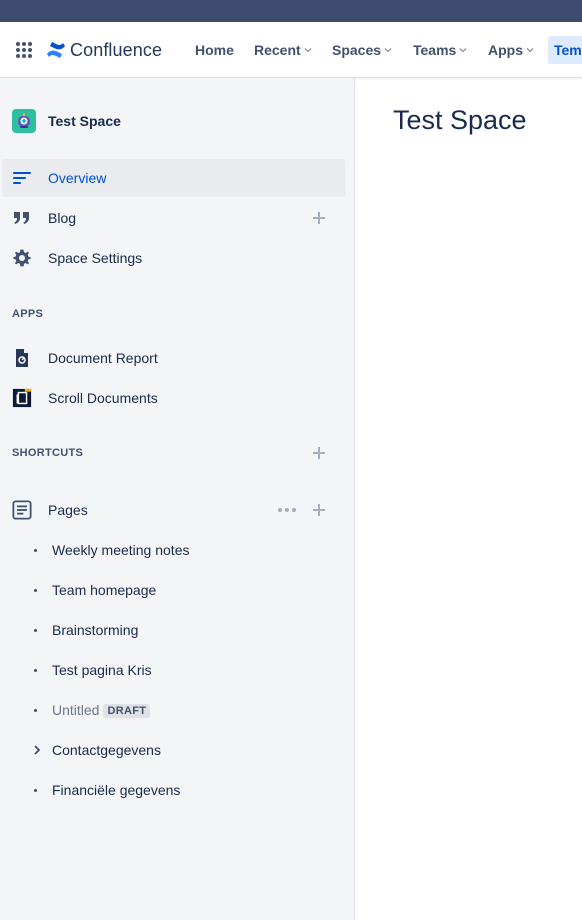  What do you see at coordinates (173, 398) in the screenshot?
I see `sidebar-item-scroll-documents: Scroll Documents` at bounding box center [173, 398].